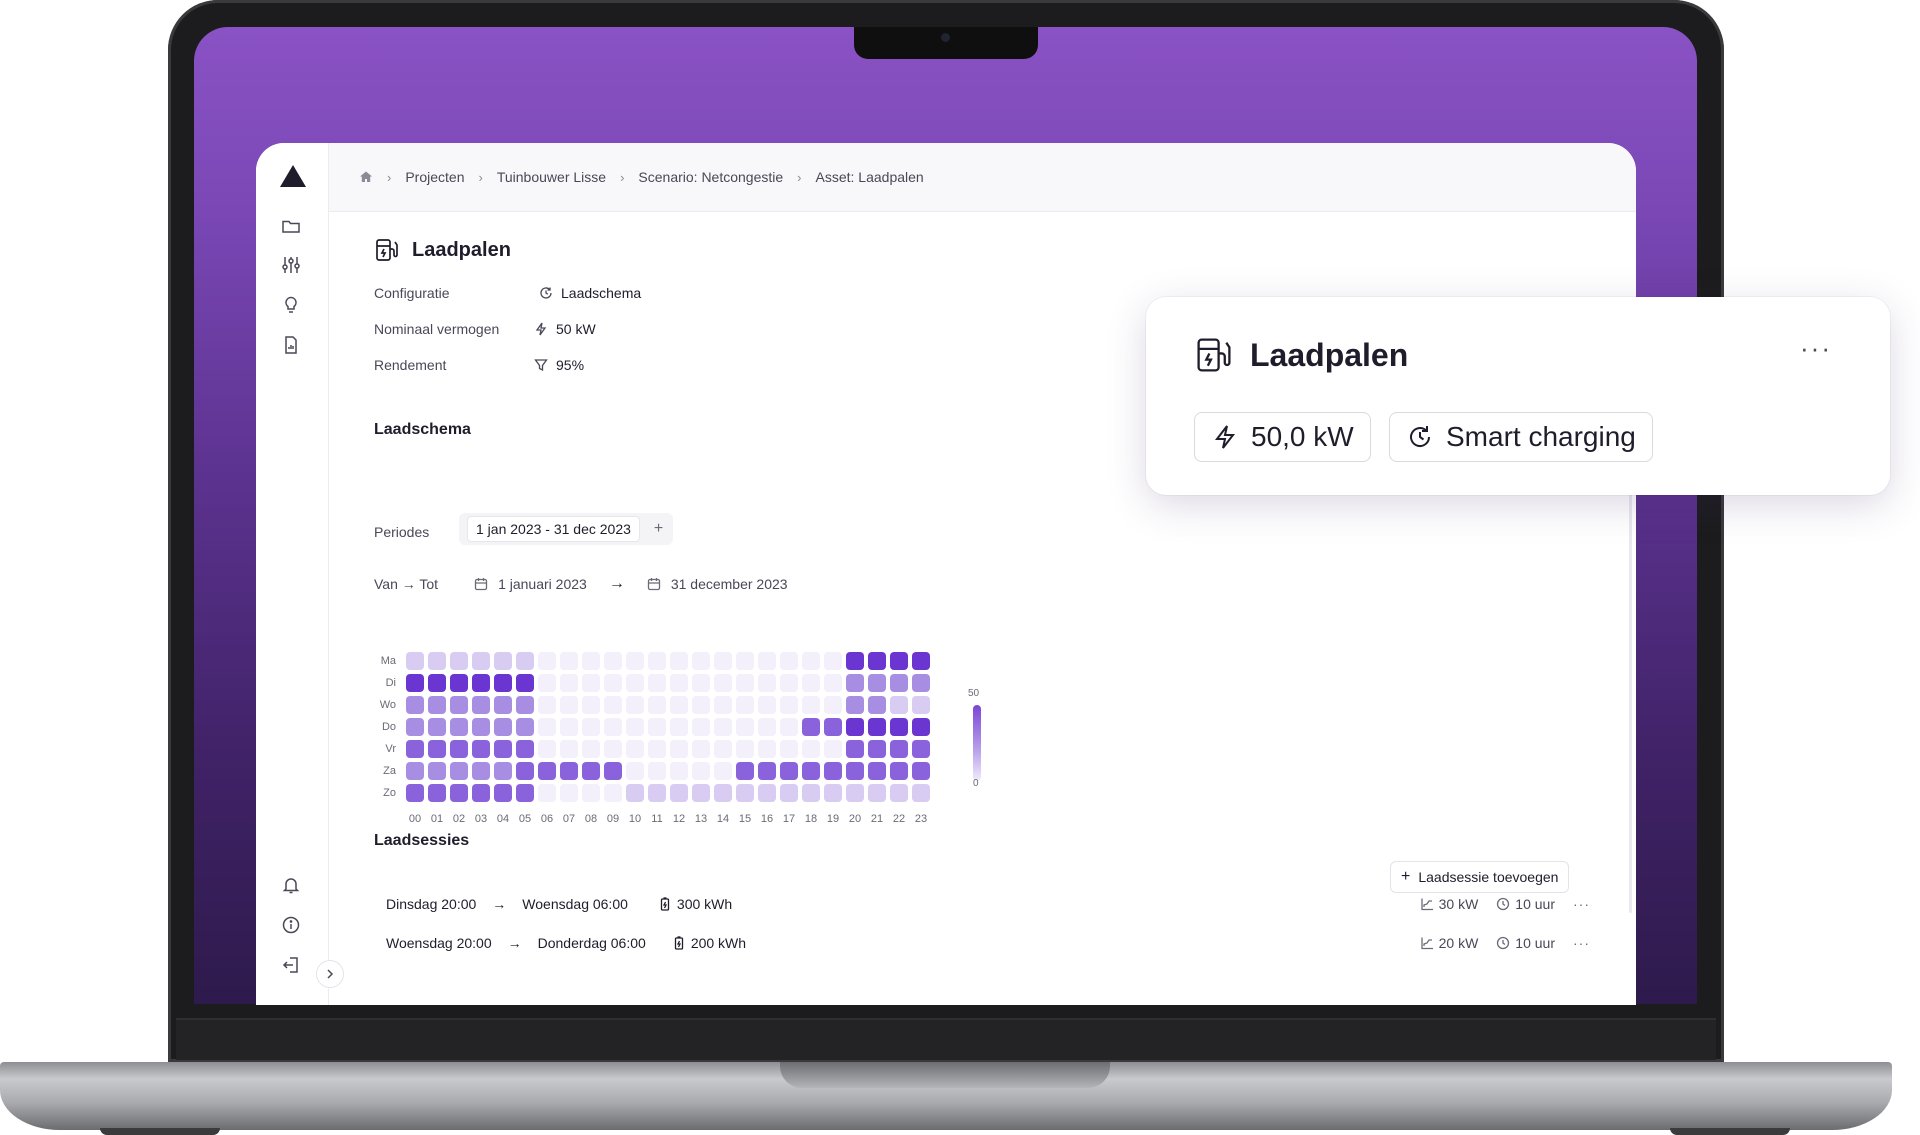  I want to click on to-date: 31 december 2023, so click(729, 584).